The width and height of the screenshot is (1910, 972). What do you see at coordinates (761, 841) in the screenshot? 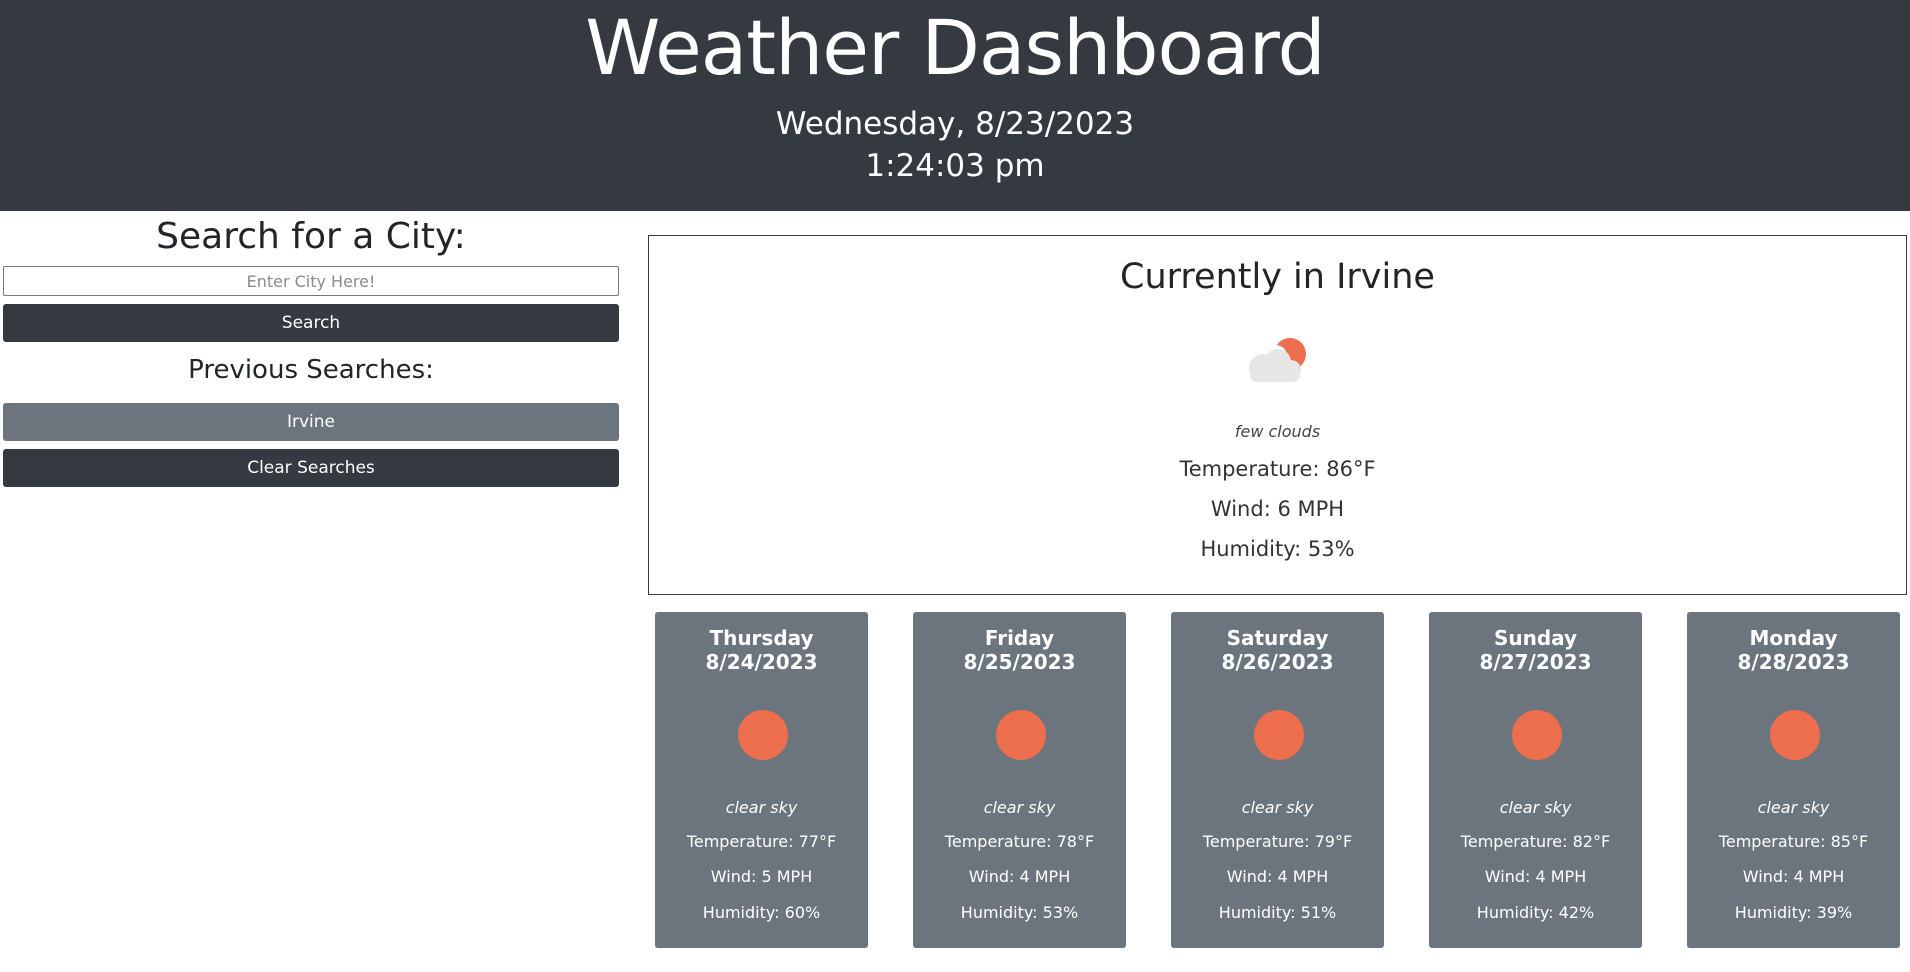
I see `forecast-temperature: Temperature: 77°F` at bounding box center [761, 841].